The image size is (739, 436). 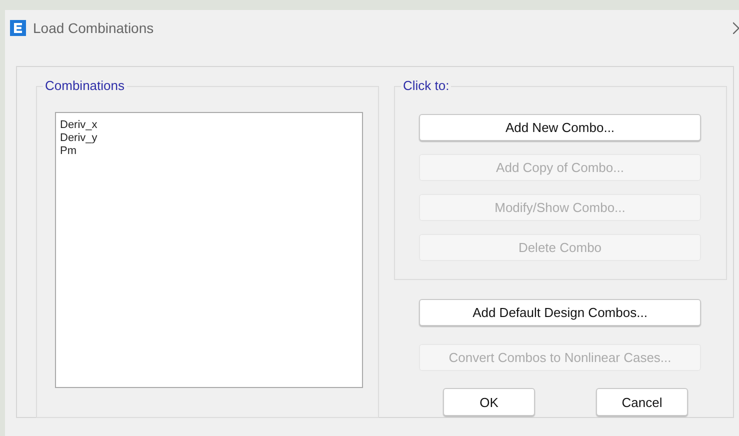 What do you see at coordinates (426, 85) in the screenshot?
I see `group-title: Click to:` at bounding box center [426, 85].